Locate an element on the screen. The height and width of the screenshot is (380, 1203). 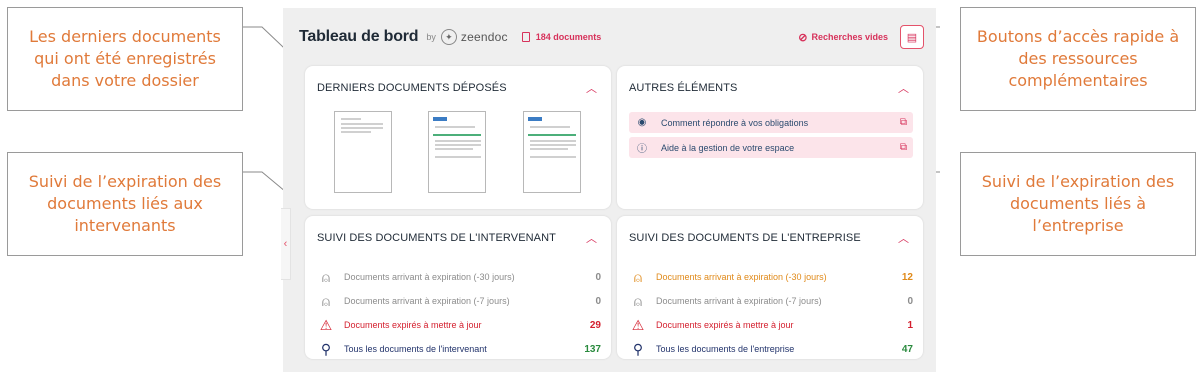
latest-documents-card: DERNIERS DOCUMENTS DÉPOSÉS ︿ is located at coordinates (458, 137).